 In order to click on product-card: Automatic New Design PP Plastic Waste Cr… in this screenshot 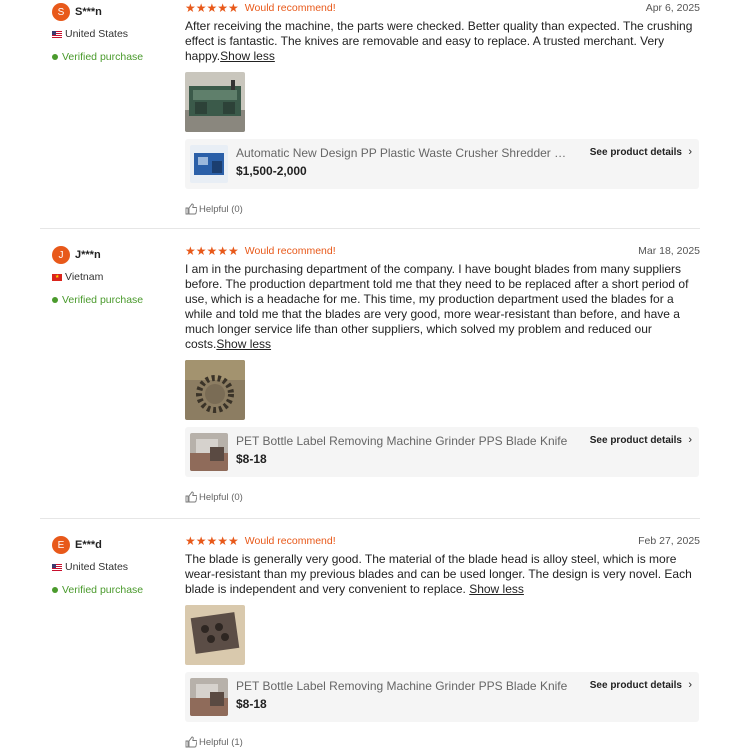, I will do `click(442, 164)`.